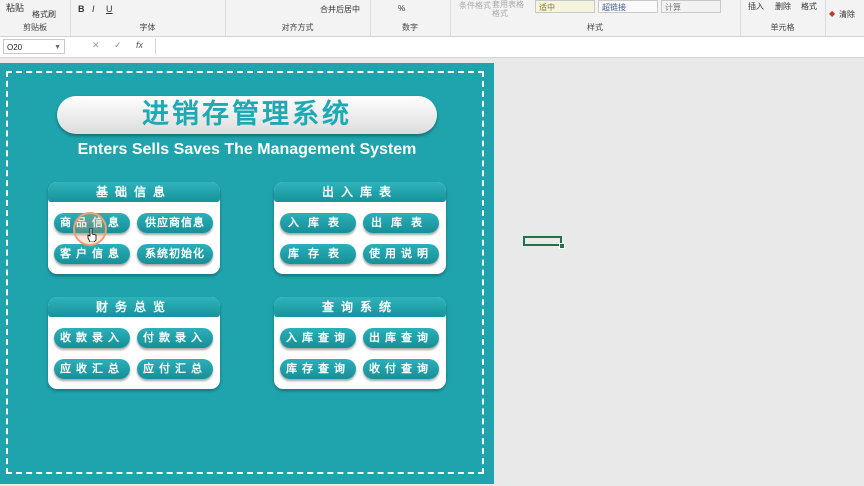  I want to click on format-button: 格式, so click(809, 6).